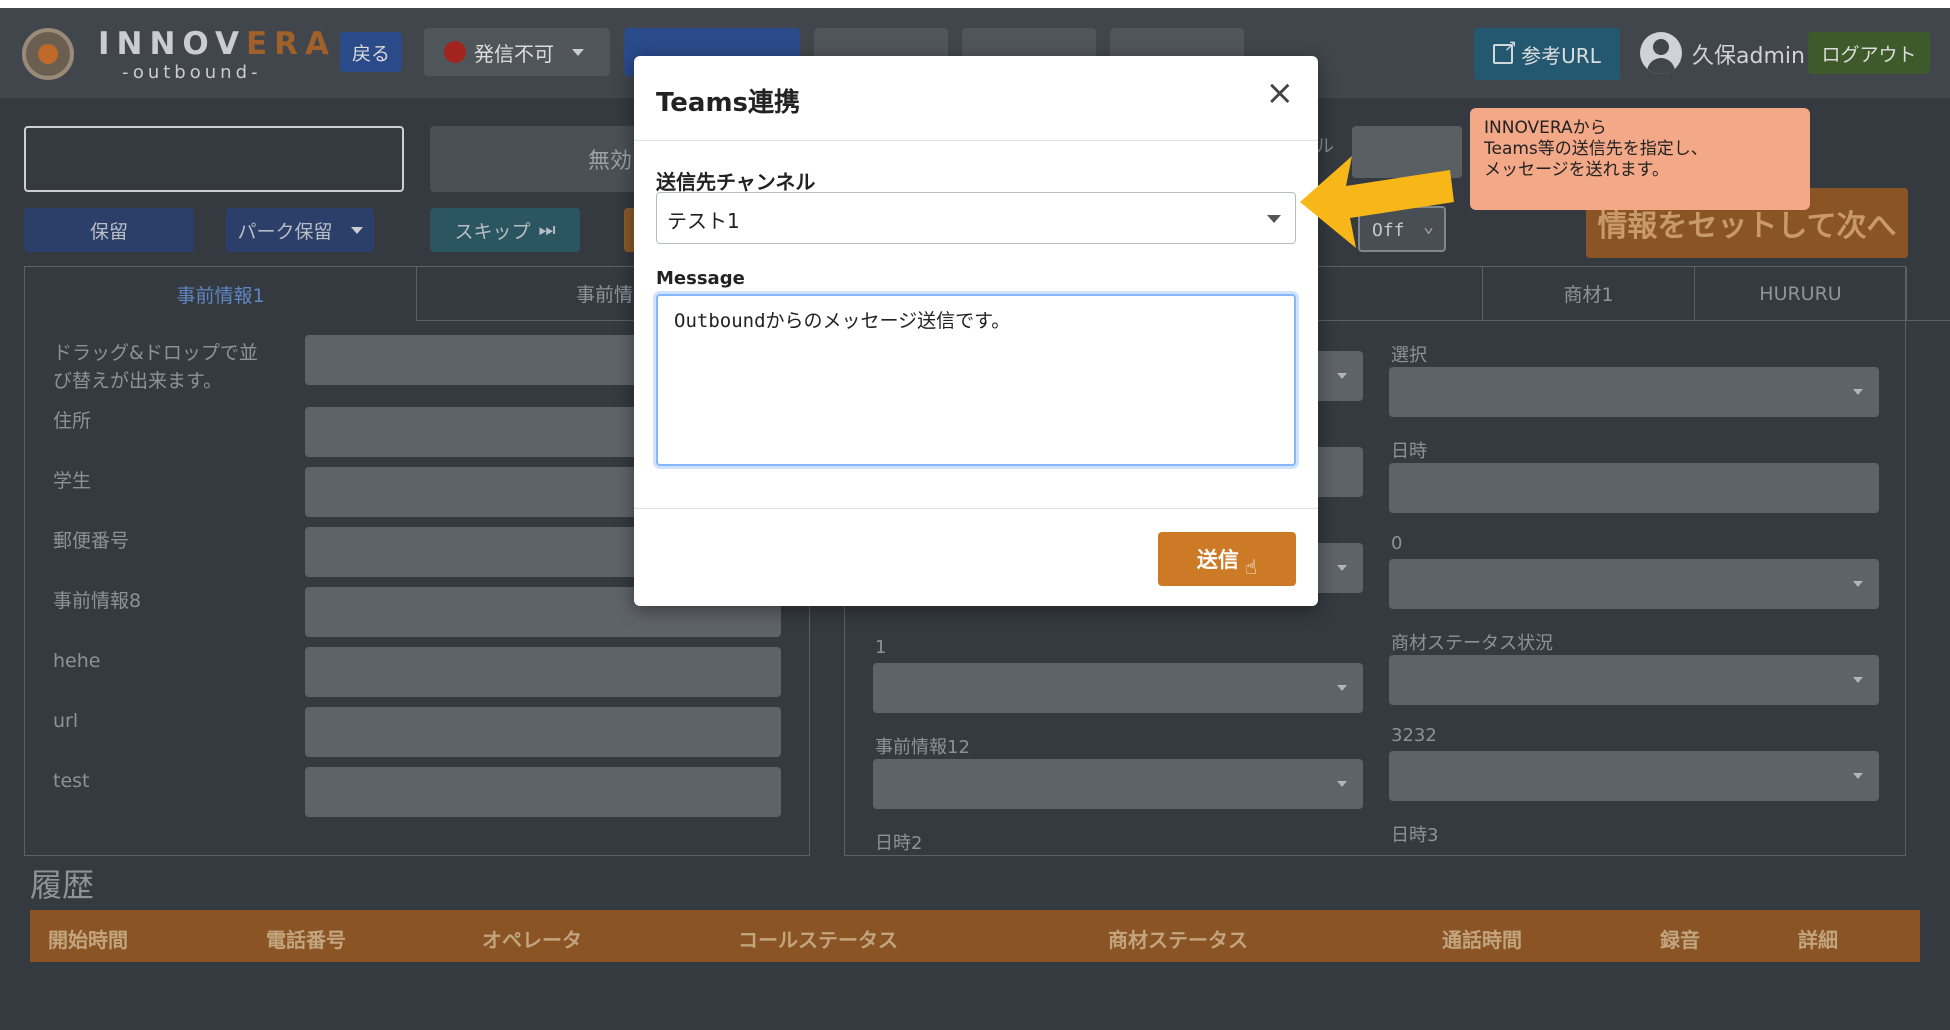 The width and height of the screenshot is (1950, 1030). What do you see at coordinates (217, 44) in the screenshot?
I see `brand-title: INNOVERA` at bounding box center [217, 44].